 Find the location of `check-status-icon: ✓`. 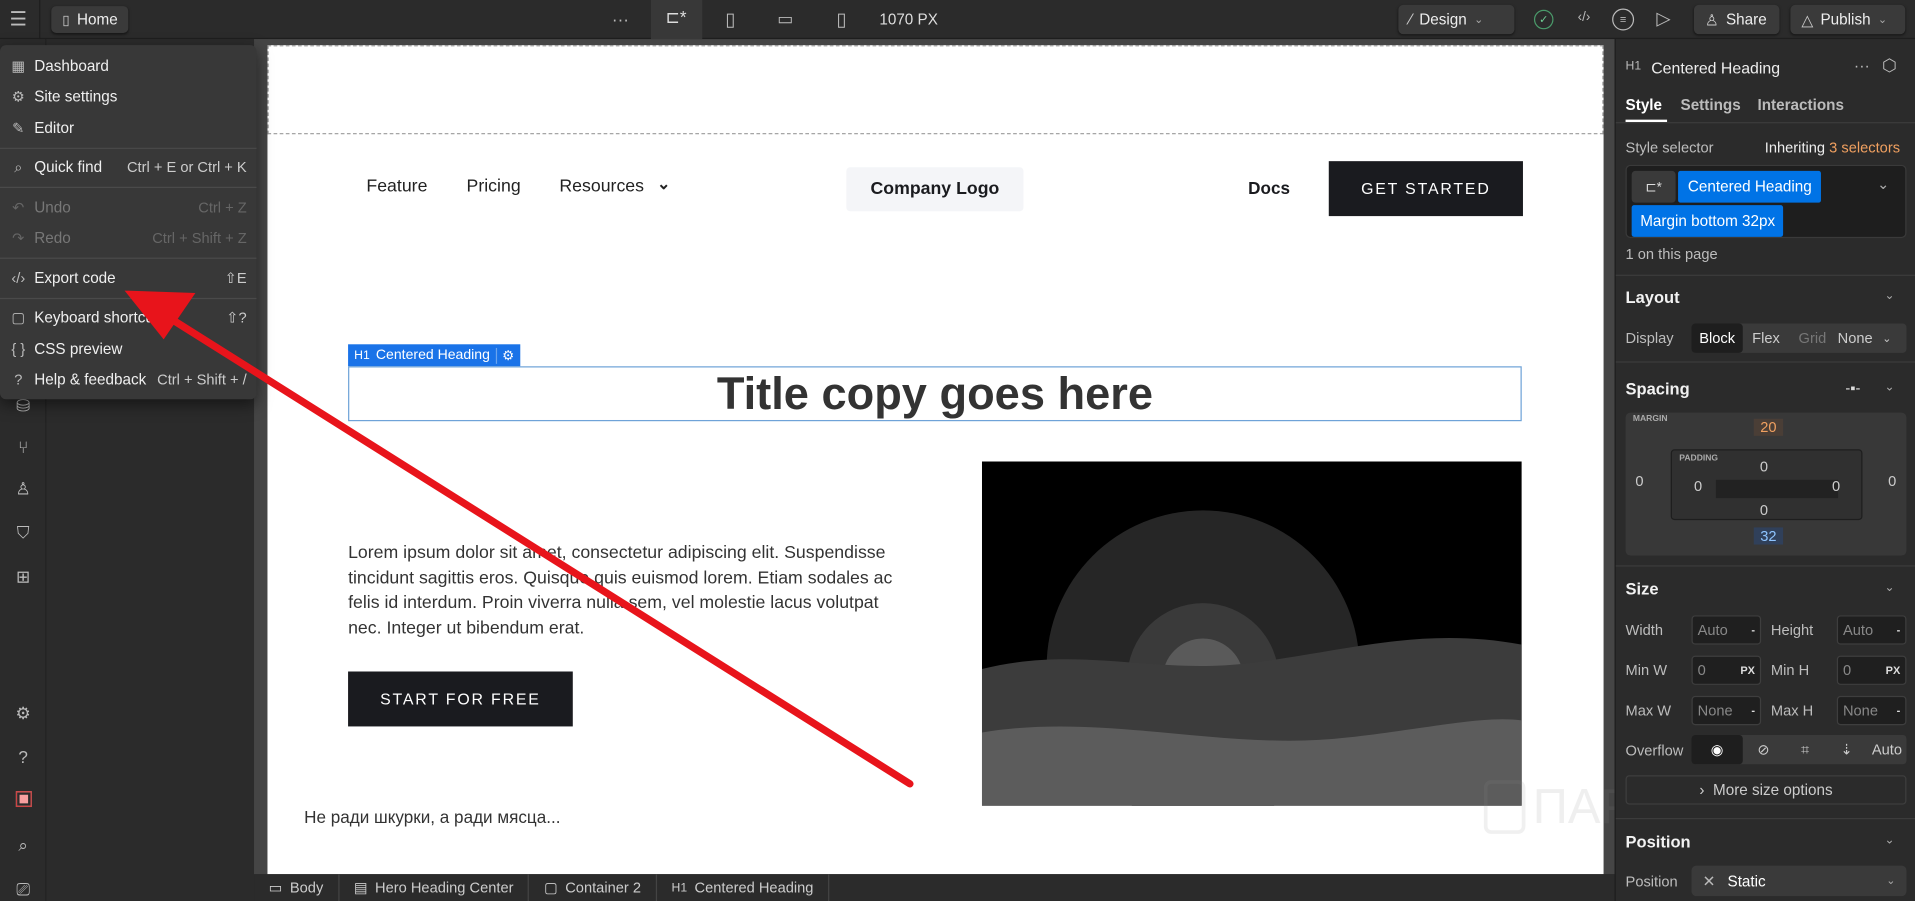

check-status-icon: ✓ is located at coordinates (1543, 19).